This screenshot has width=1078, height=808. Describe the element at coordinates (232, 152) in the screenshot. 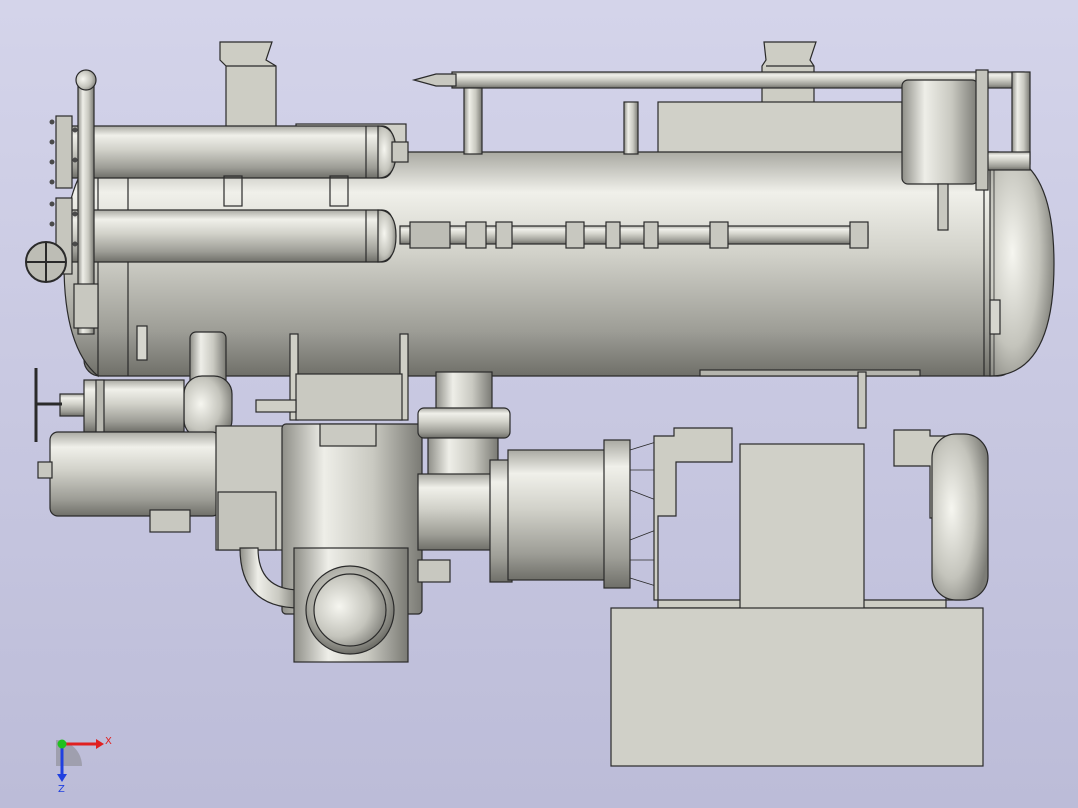

I see `upper-side-tank` at that location.